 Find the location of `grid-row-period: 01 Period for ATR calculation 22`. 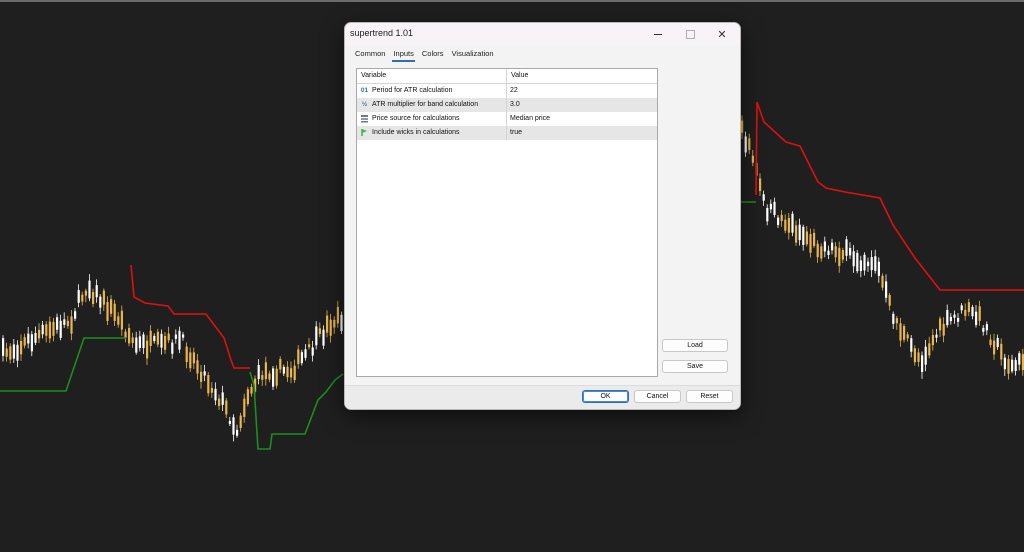

grid-row-period: 01 Period for ATR calculation 22 is located at coordinates (507, 91).